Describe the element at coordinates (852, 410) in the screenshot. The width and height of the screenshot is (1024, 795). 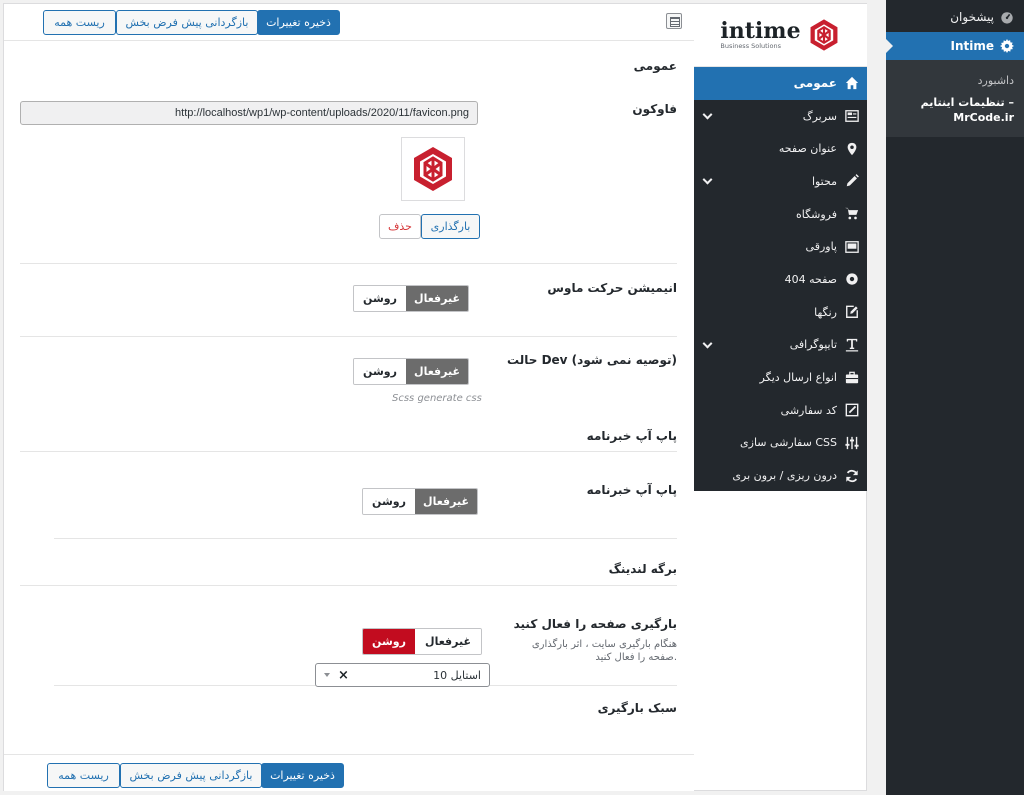
I see `external-edit-icon` at that location.